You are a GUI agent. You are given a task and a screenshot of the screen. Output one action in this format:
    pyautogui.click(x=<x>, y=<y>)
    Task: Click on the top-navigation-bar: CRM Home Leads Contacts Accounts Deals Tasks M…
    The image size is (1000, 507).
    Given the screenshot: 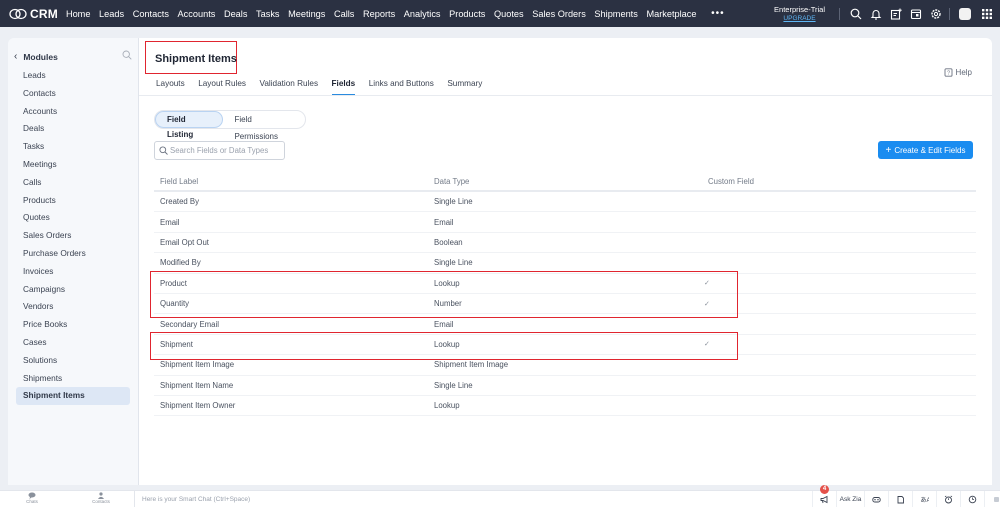 What is the action you would take?
    pyautogui.click(x=500, y=13)
    